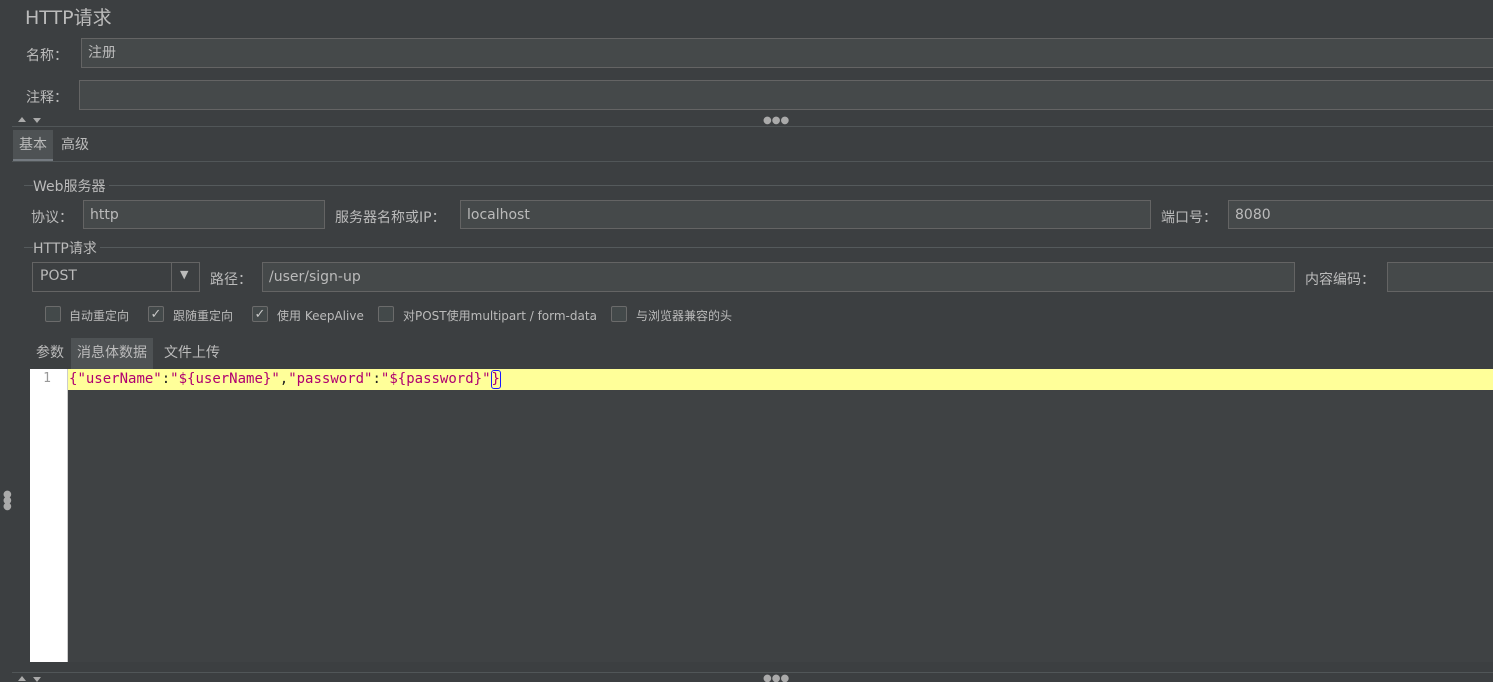 Image resolution: width=1493 pixels, height=682 pixels. What do you see at coordinates (58, 276) in the screenshot?
I see `method-select-value: POST` at bounding box center [58, 276].